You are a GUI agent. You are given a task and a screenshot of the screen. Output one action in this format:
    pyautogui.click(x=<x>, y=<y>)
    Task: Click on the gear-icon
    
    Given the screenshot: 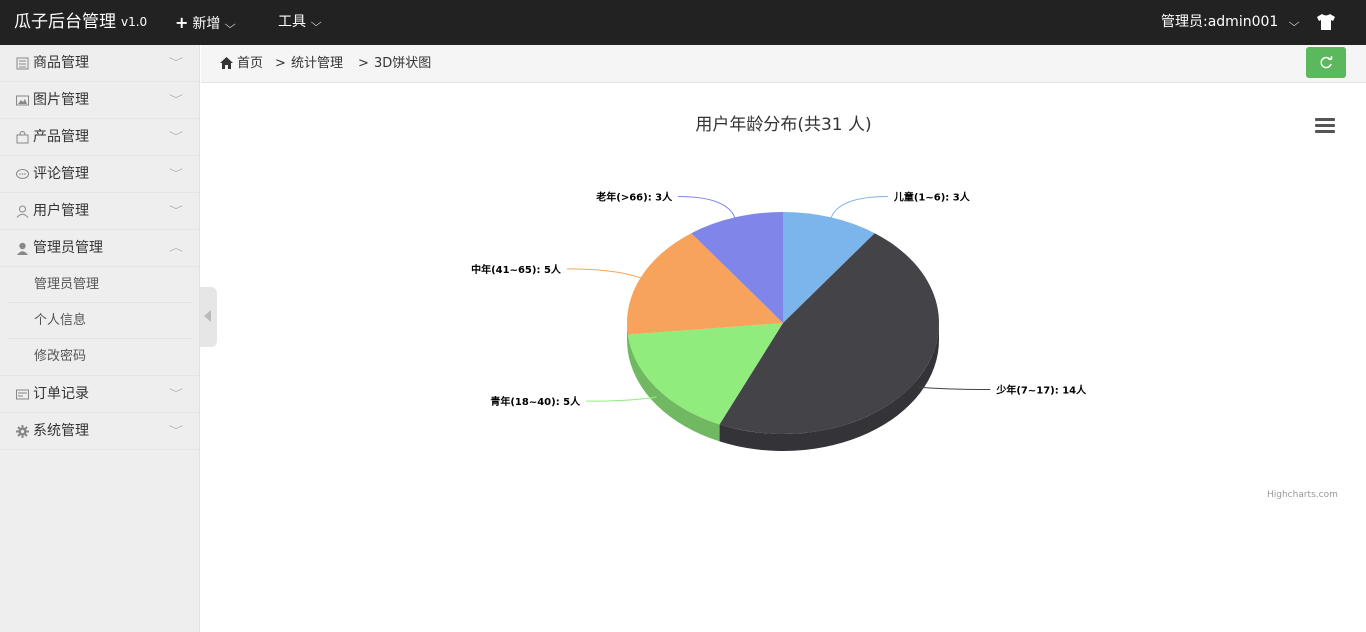 What is the action you would take?
    pyautogui.click(x=22, y=431)
    